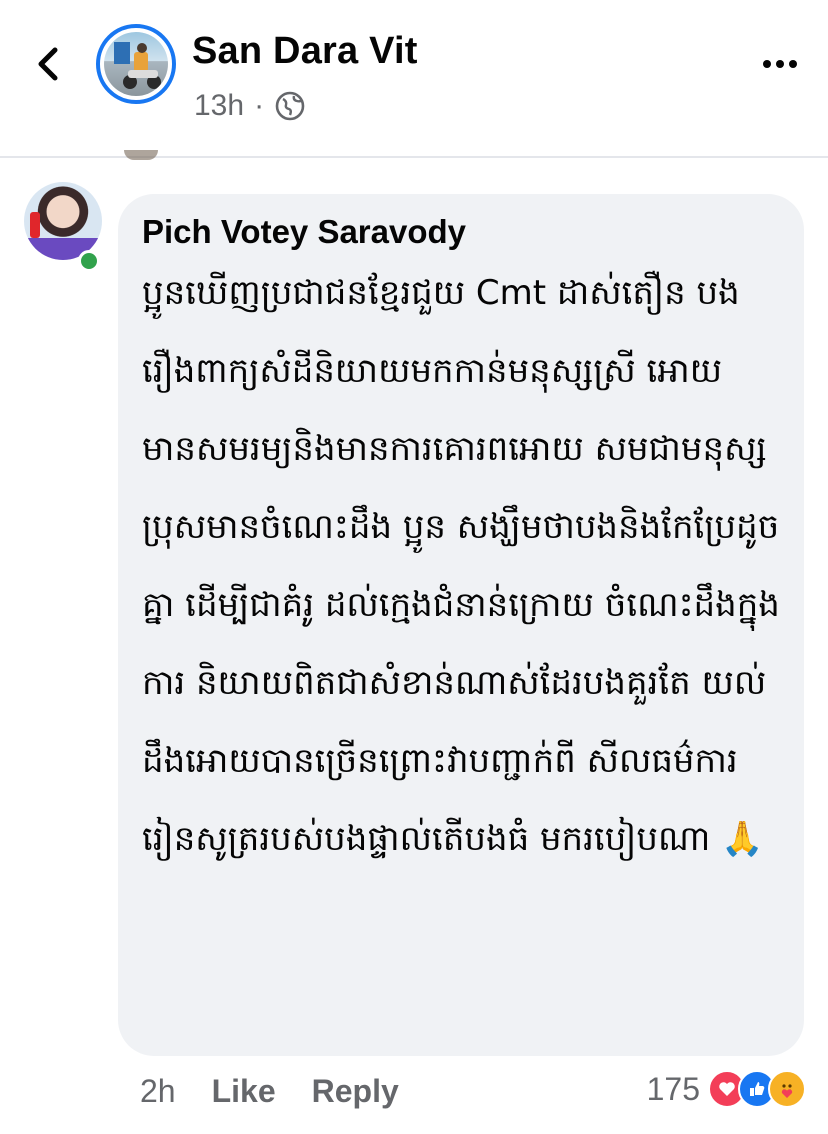  Describe the element at coordinates (742, 839) in the screenshot. I see `folded-hands-emoji: 🙏` at that location.